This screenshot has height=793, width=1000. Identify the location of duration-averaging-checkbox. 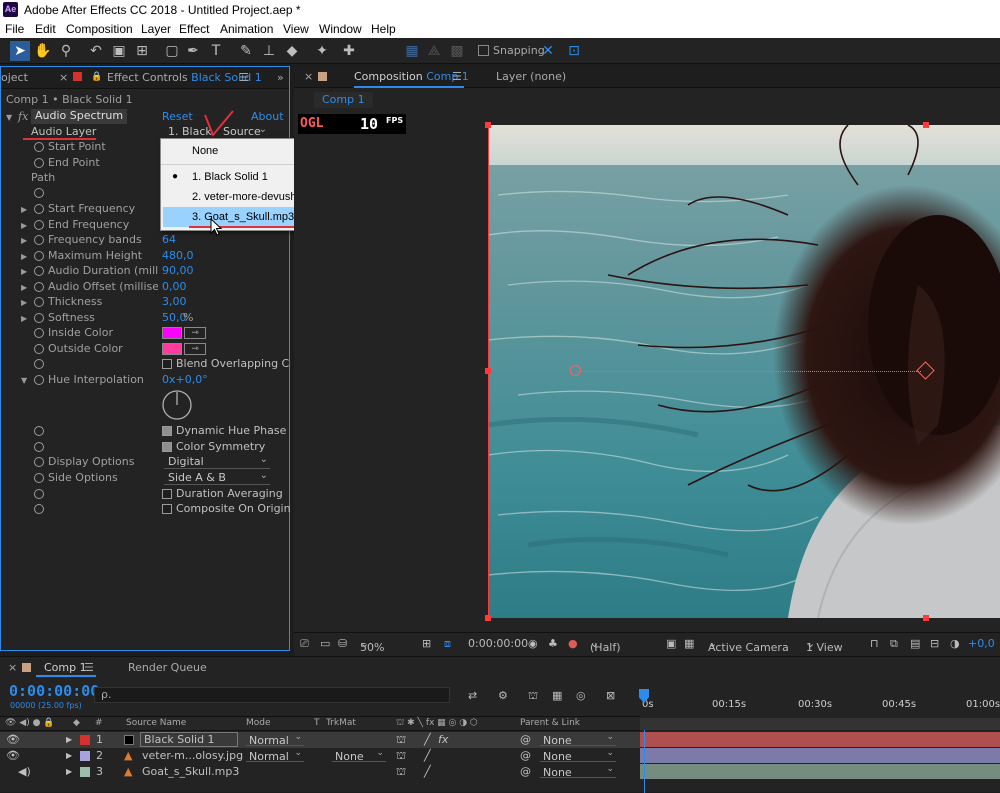
(167, 494).